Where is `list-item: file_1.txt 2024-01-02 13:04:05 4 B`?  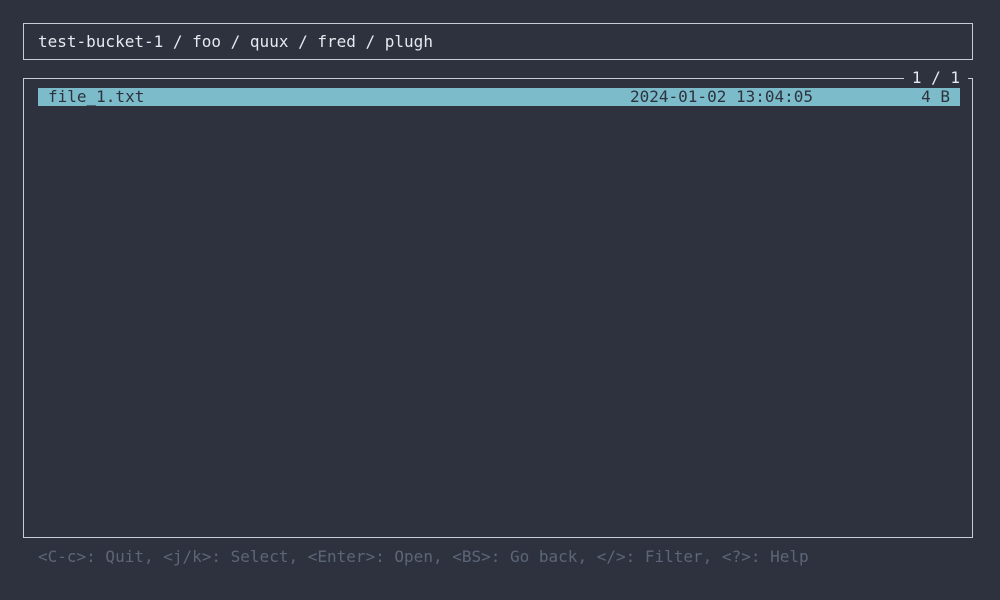
list-item: file_1.txt 2024-01-02 13:04:05 4 B is located at coordinates (499, 97).